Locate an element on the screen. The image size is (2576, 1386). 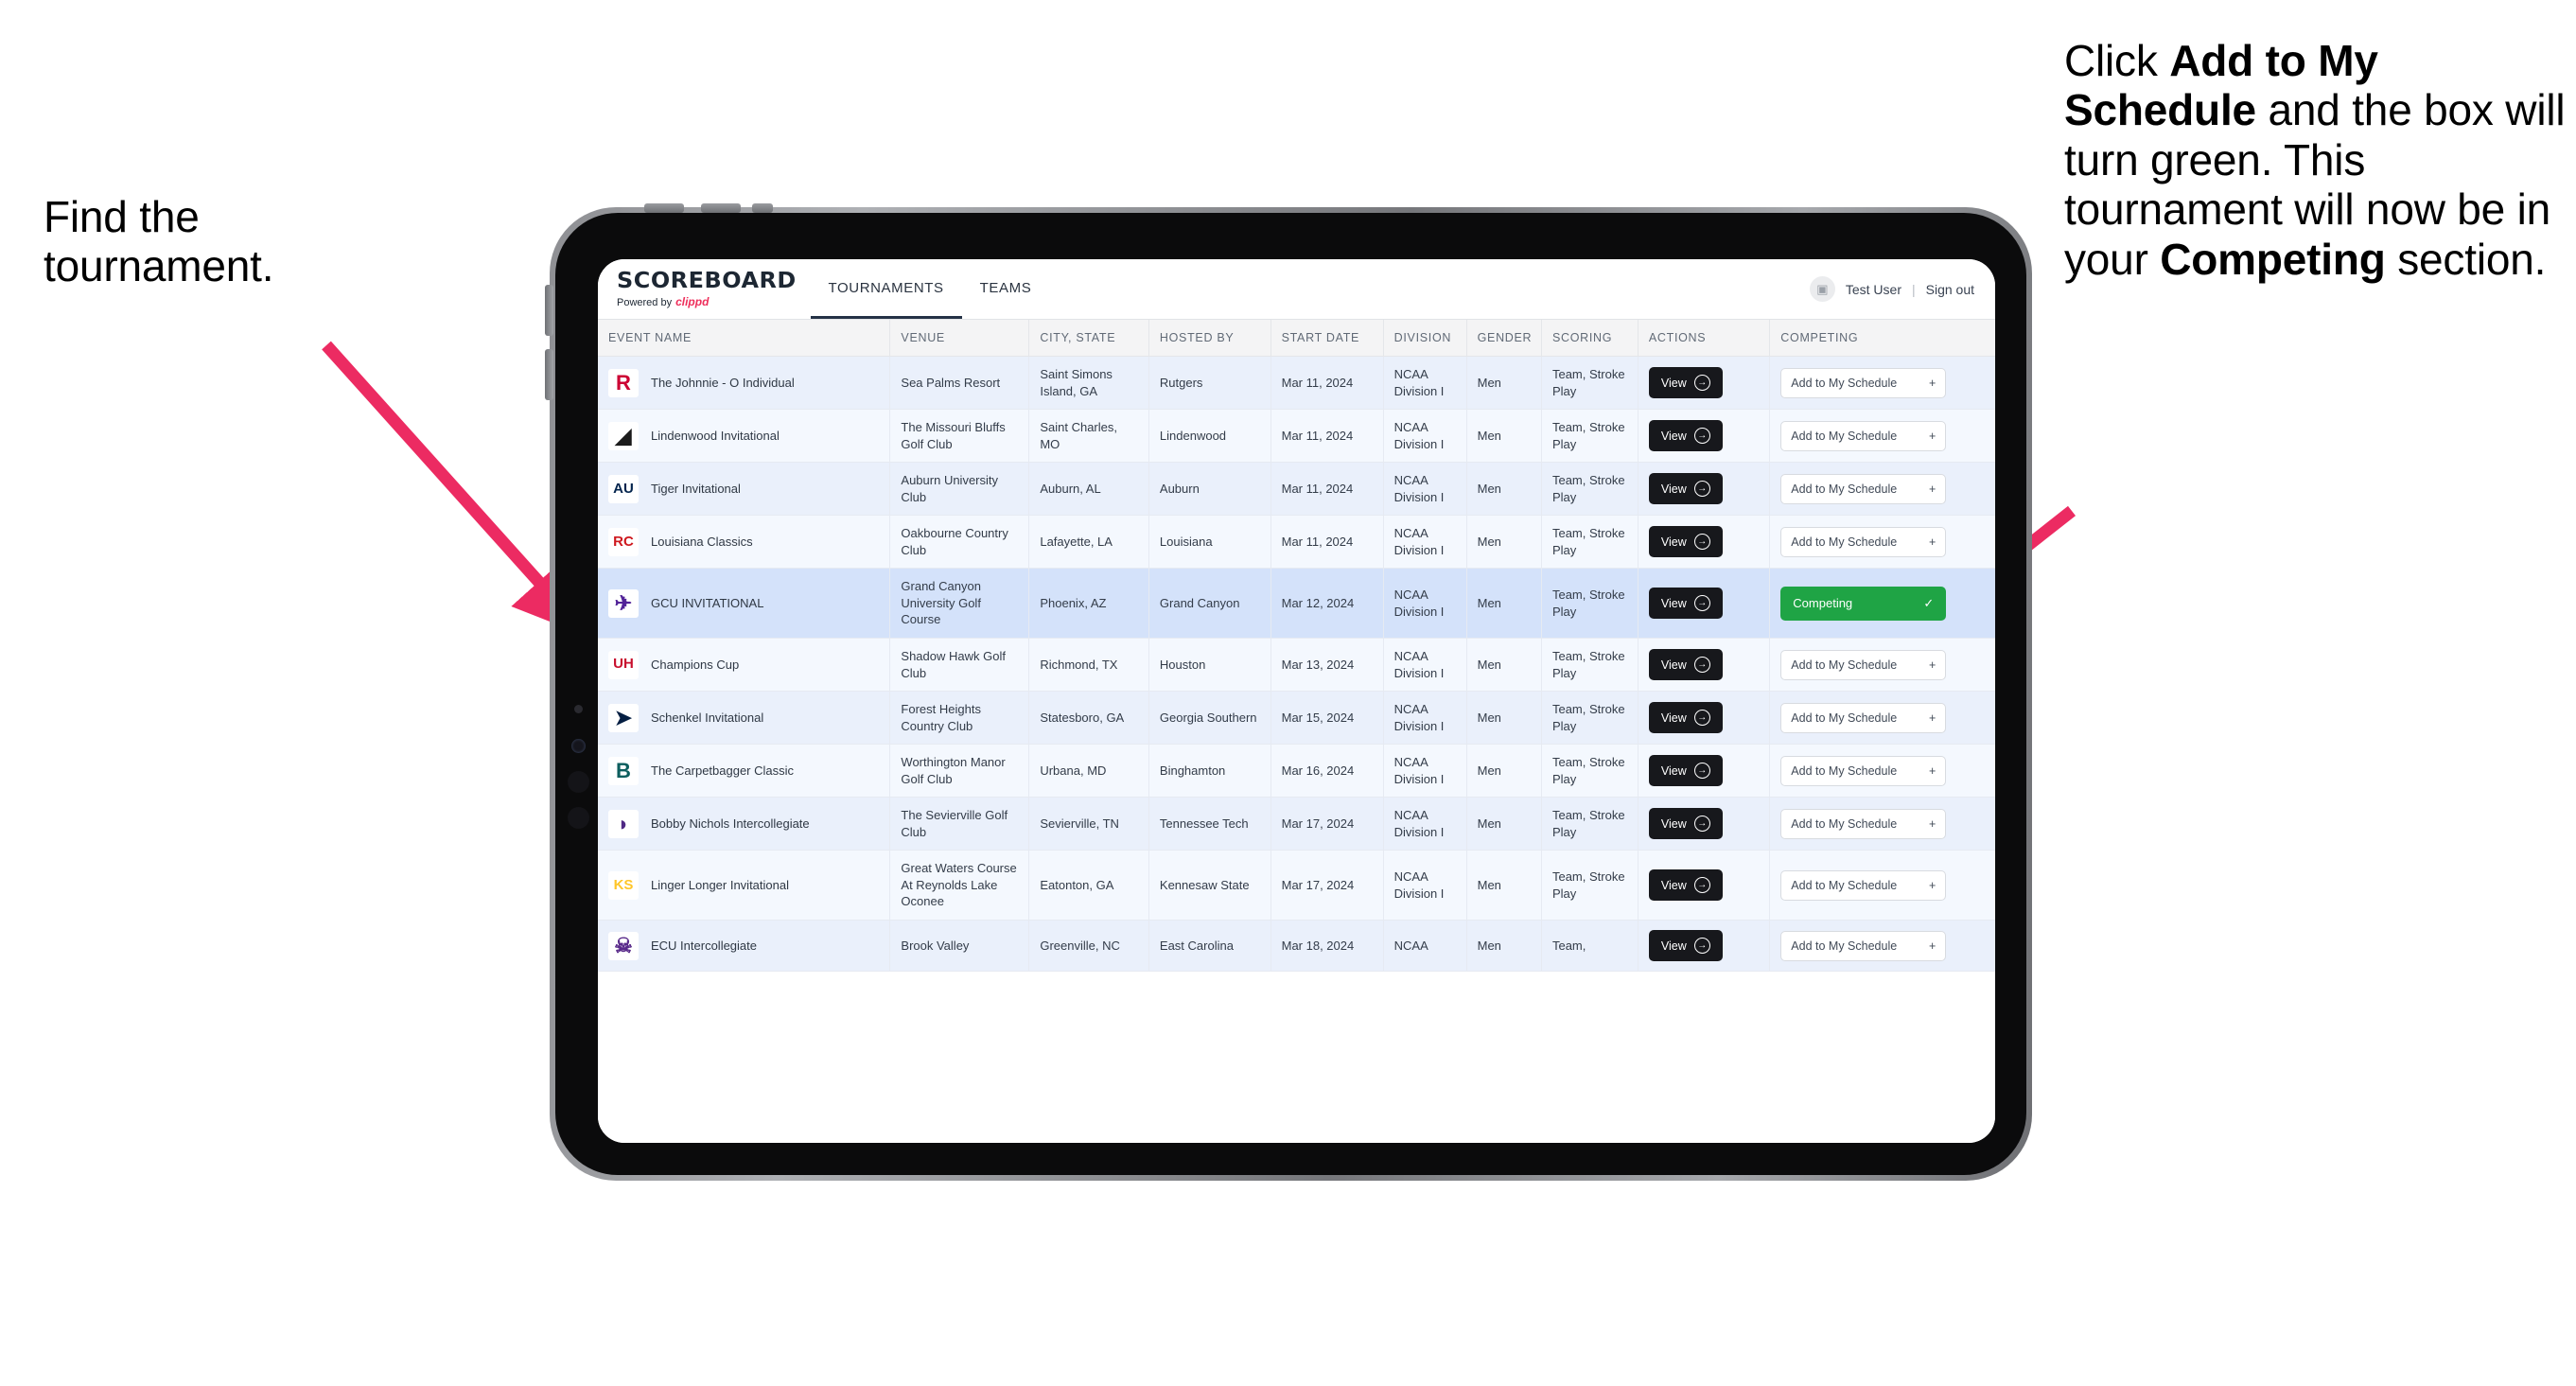
side-button-bottom is located at coordinates (549, 374).